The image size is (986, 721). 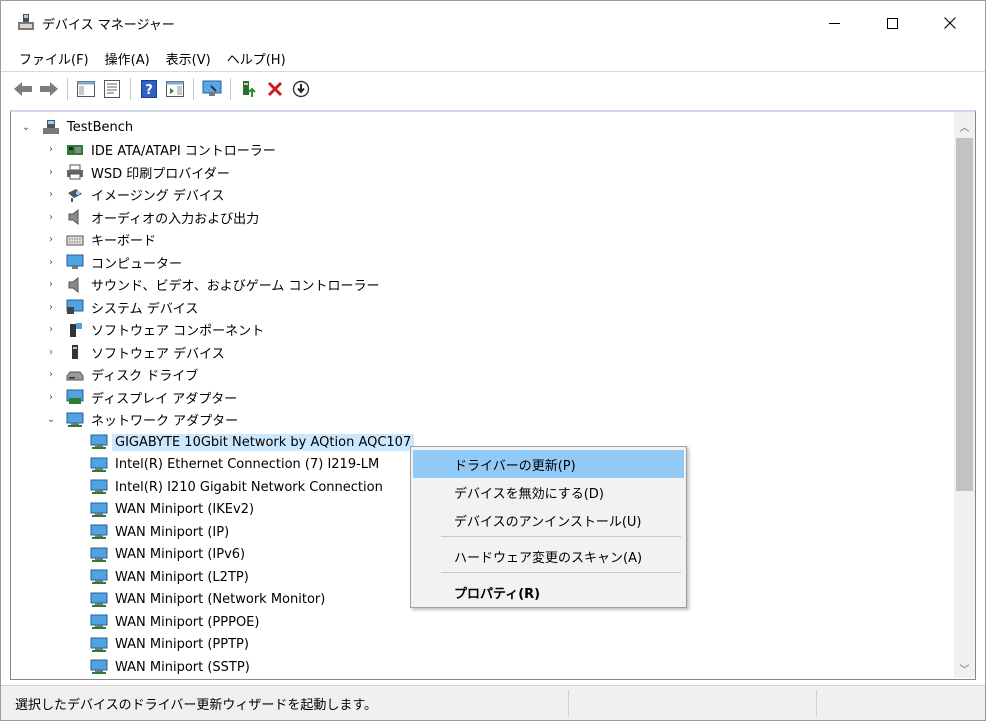 I want to click on tree-root-label: TestBench, so click(x=100, y=127).